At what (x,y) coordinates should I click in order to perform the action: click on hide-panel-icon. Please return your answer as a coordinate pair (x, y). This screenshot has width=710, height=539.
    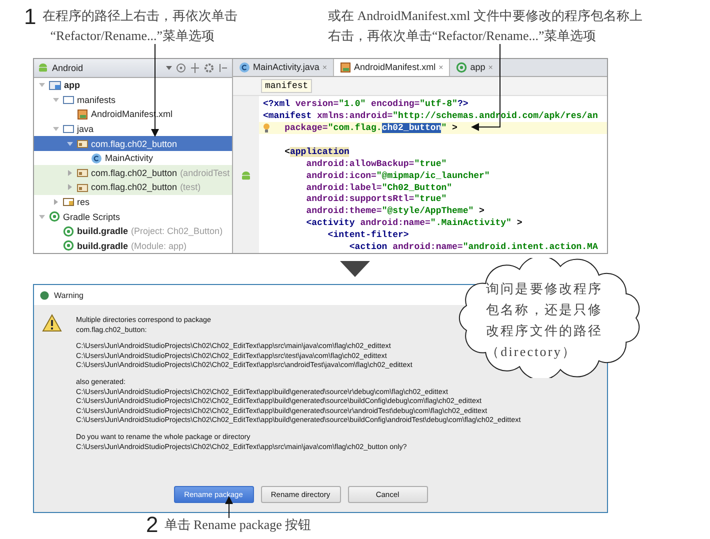
    Looking at the image, I should click on (223, 67).